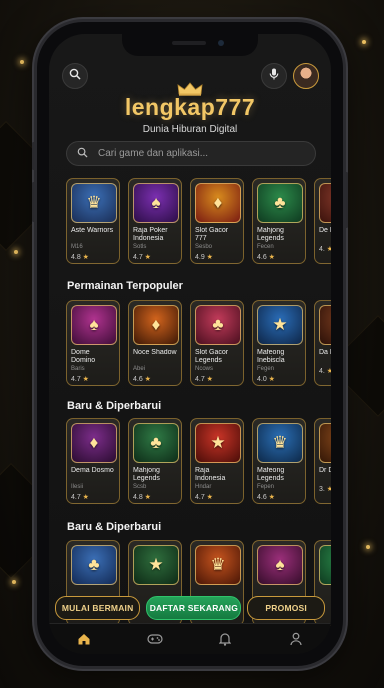  What do you see at coordinates (194, 608) in the screenshot?
I see `register-button: DAFTAR SEKARANG` at bounding box center [194, 608].